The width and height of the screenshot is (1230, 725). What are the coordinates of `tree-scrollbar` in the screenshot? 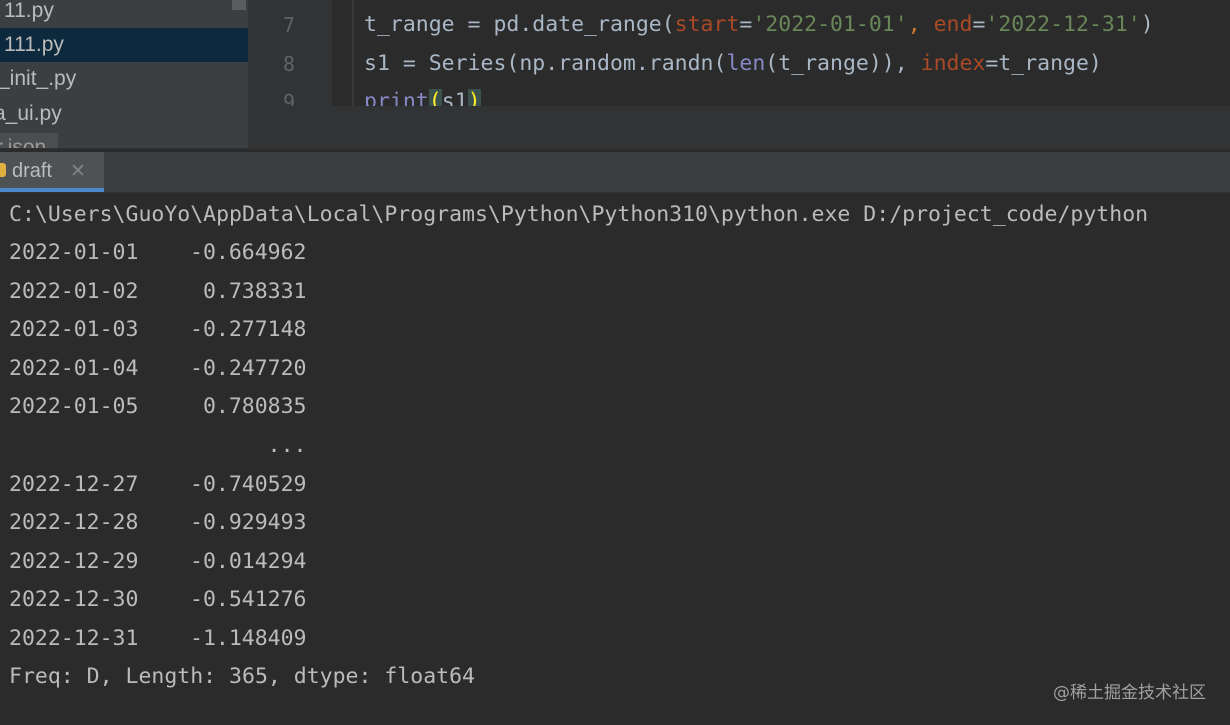 It's located at (239, 5).